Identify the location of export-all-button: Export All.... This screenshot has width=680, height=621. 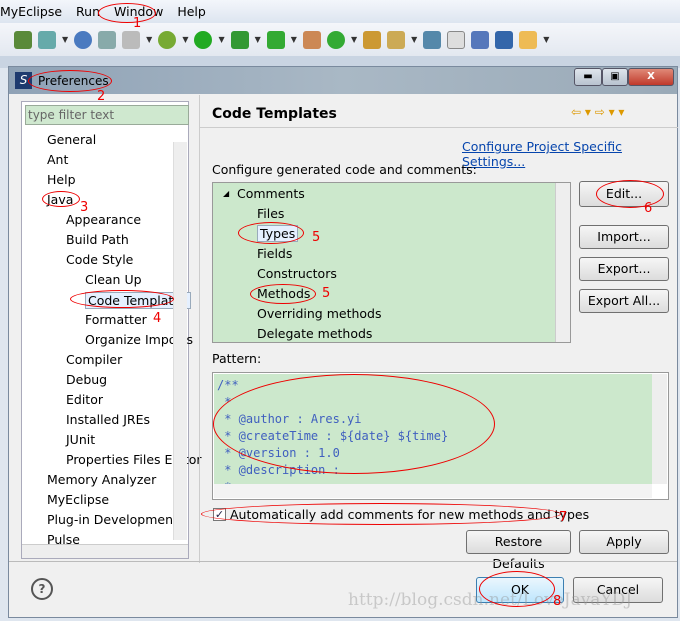
(624, 301).